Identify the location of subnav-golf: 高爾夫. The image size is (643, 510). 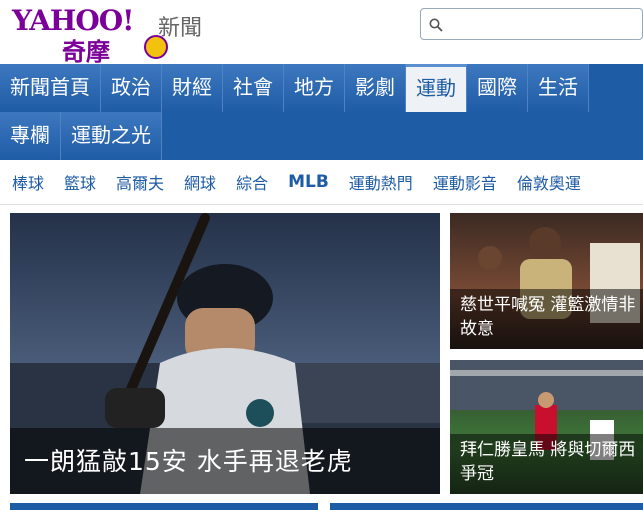
(140, 182).